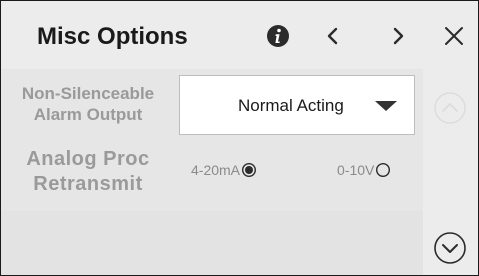 The height and width of the screenshot is (276, 479). I want to click on alarm-output-label-line1: Non-Silenceable, so click(88, 93).